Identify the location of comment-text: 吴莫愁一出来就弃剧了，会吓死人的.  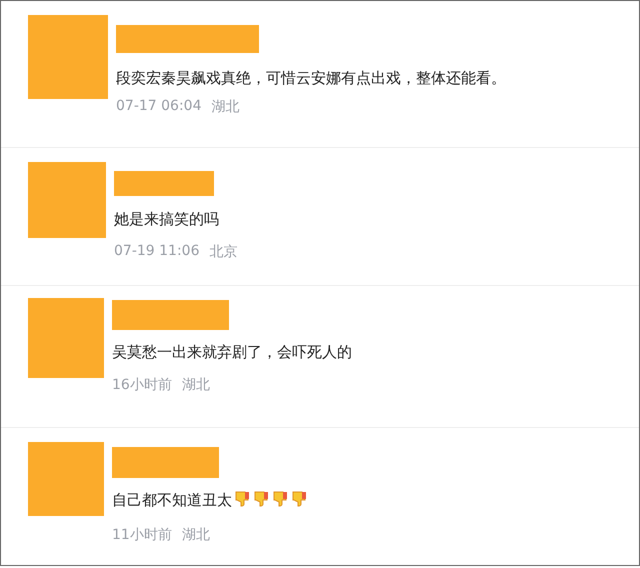
(232, 352).